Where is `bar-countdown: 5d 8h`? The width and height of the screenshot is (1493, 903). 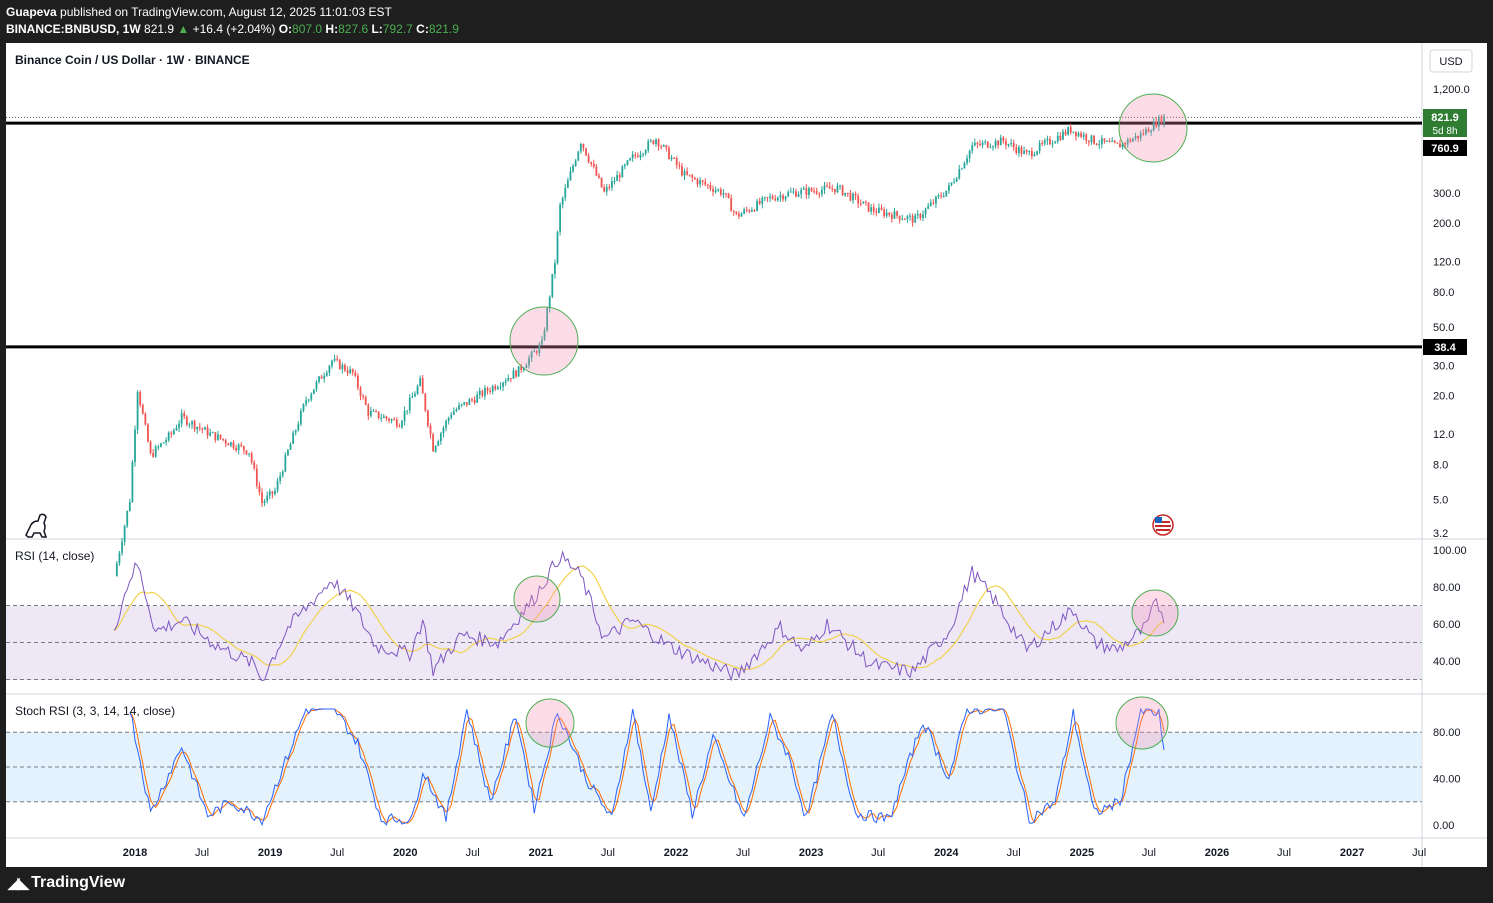 bar-countdown: 5d 8h is located at coordinates (1444, 131).